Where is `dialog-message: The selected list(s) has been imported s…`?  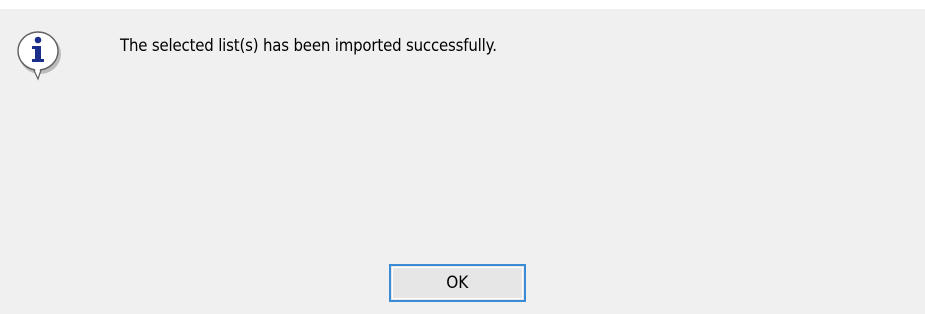 dialog-message: The selected list(s) has been imported s… is located at coordinates (308, 46).